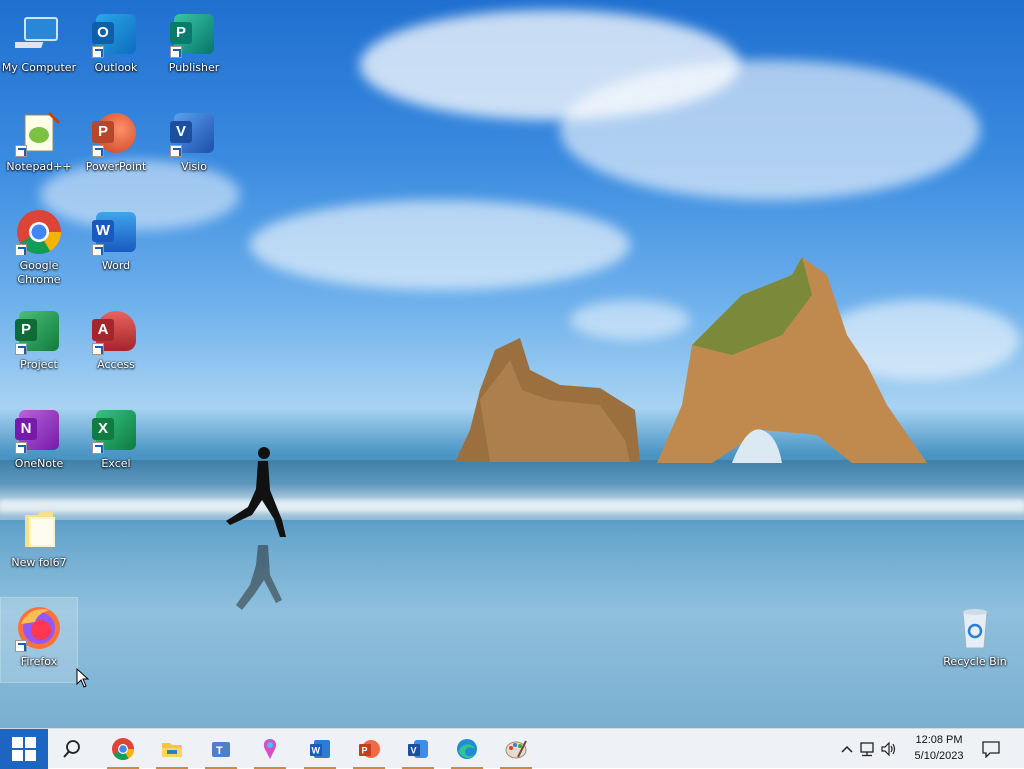 This screenshot has height=769, width=1024. I want to click on icon-label: Visio, so click(194, 166).